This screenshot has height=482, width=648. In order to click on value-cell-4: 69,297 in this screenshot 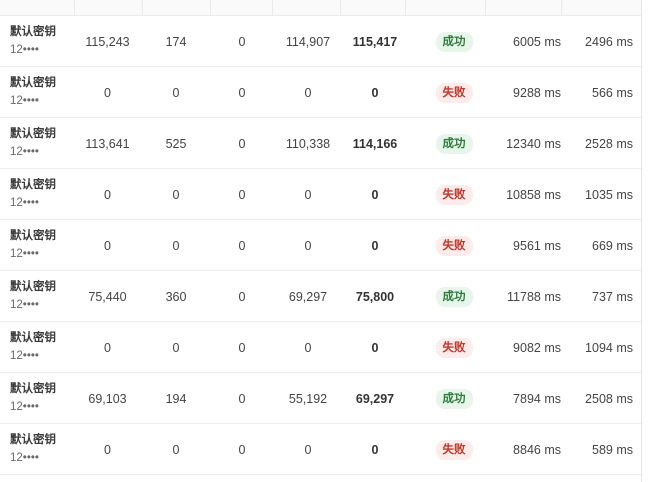, I will do `click(308, 296)`.